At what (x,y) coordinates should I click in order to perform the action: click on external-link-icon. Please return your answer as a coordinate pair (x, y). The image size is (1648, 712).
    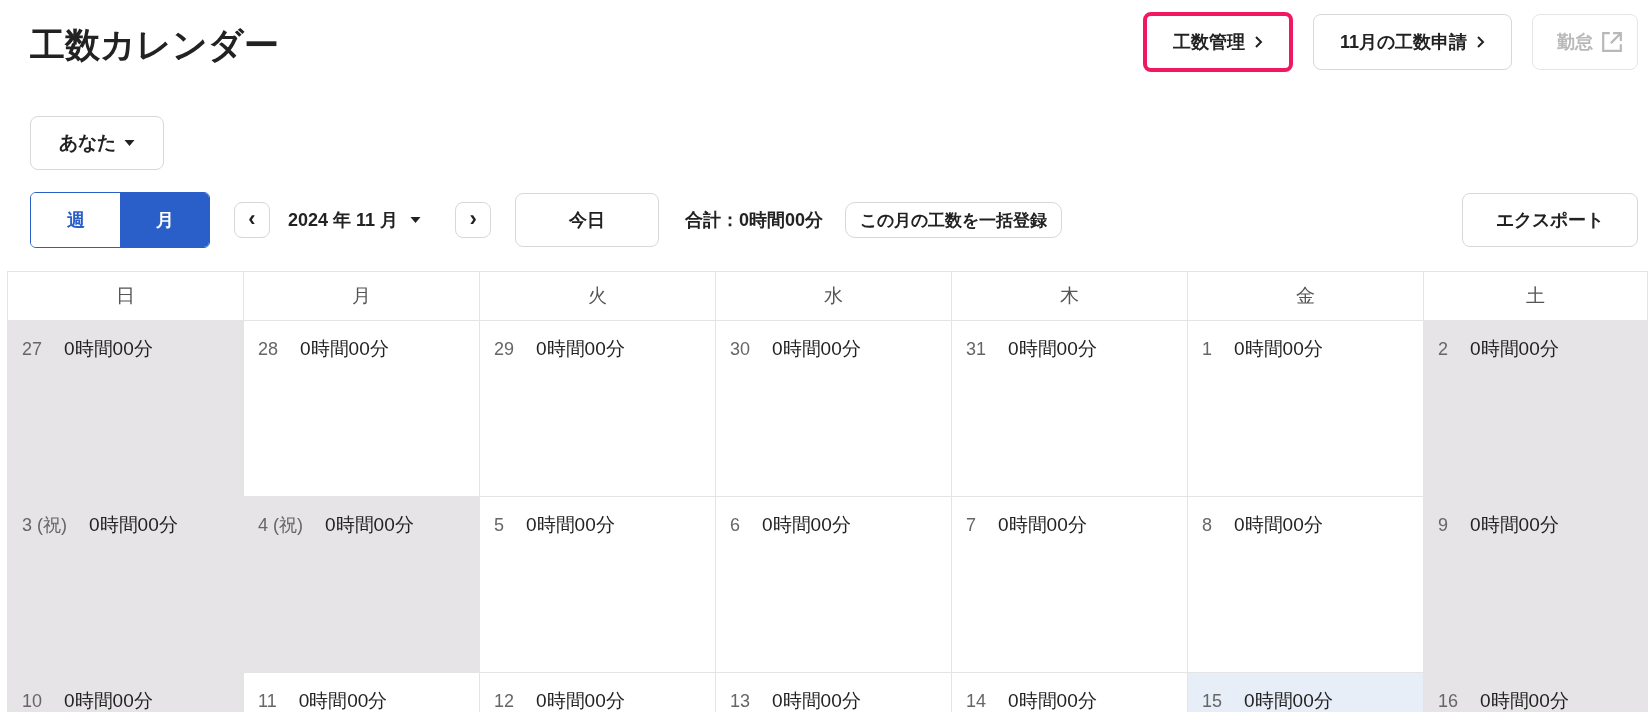
    Looking at the image, I should click on (1612, 42).